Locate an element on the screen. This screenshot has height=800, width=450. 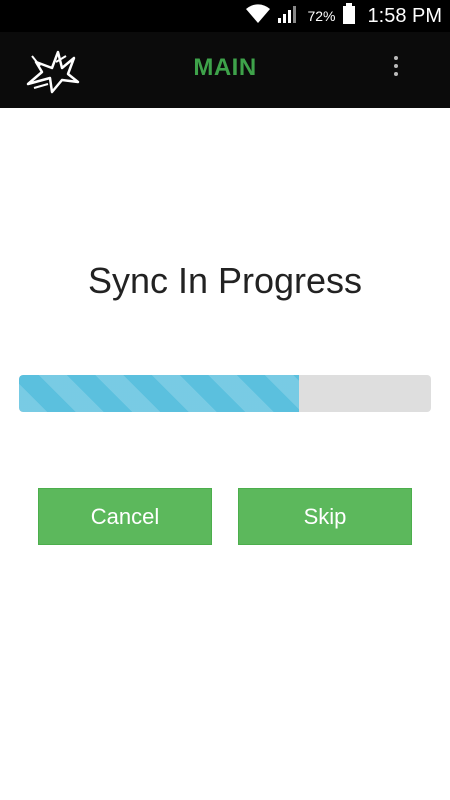
action-bar: MAIN is located at coordinates (225, 70).